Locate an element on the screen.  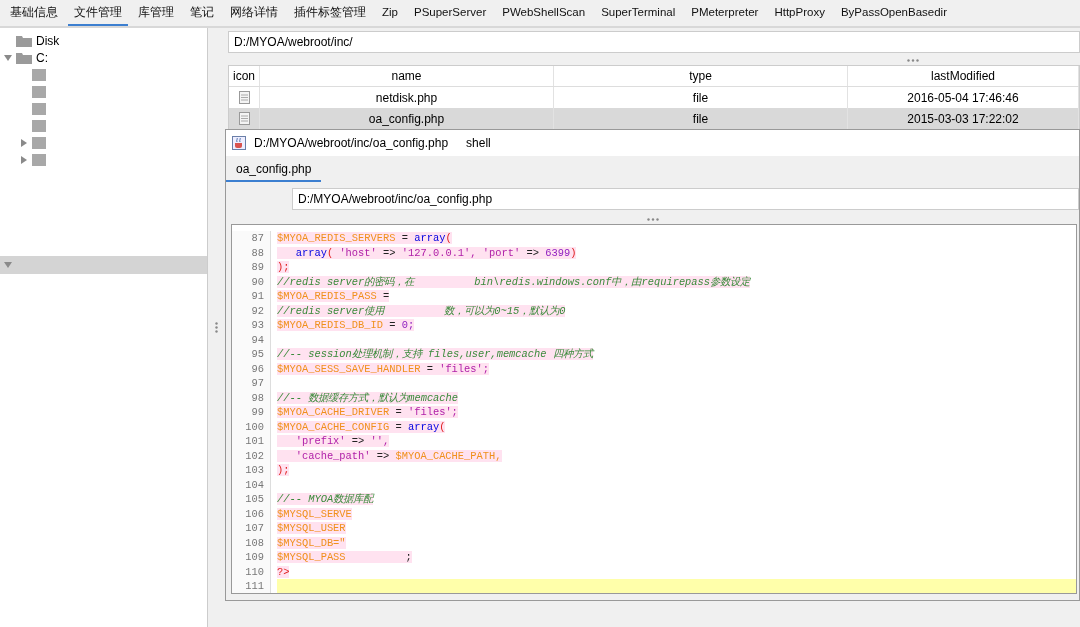
main-tab: ByPassOpenBasedir is located at coordinates (893, 13).